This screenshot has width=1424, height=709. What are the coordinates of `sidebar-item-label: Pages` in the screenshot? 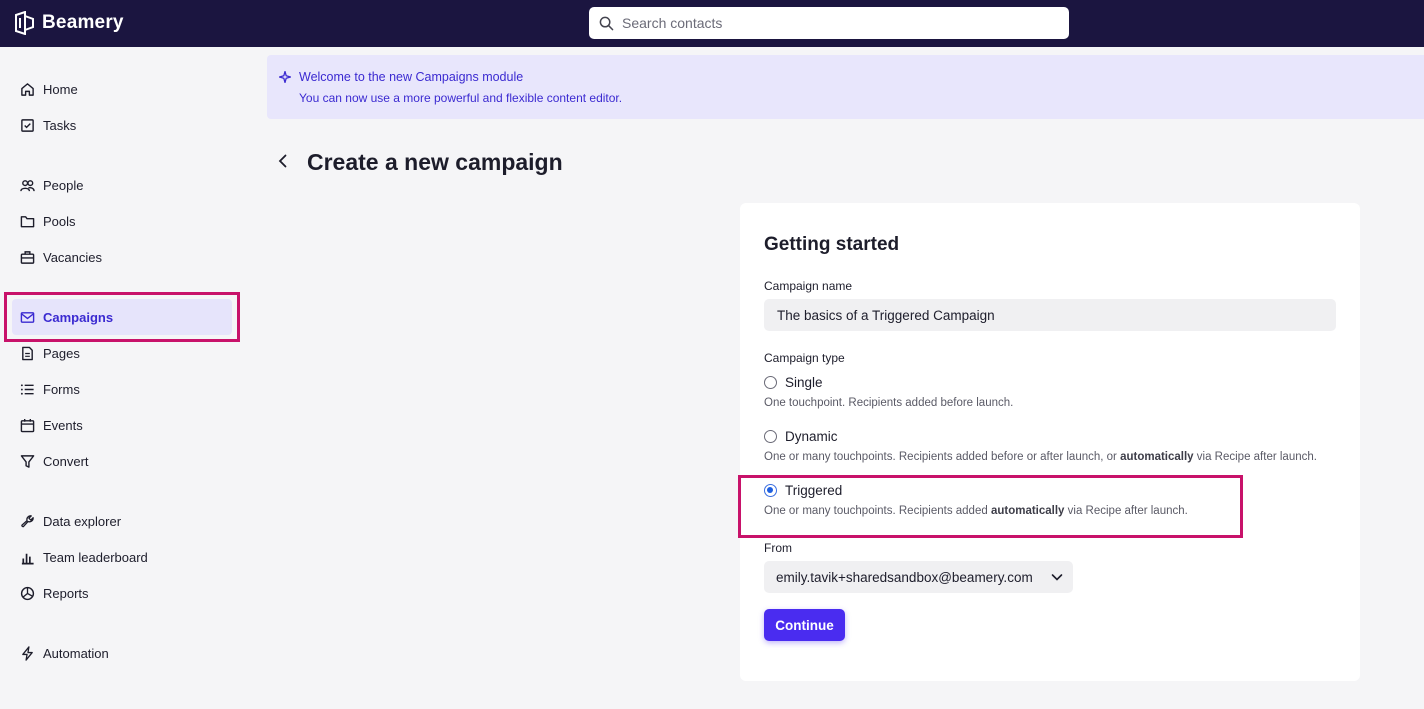 It's located at (61, 353).